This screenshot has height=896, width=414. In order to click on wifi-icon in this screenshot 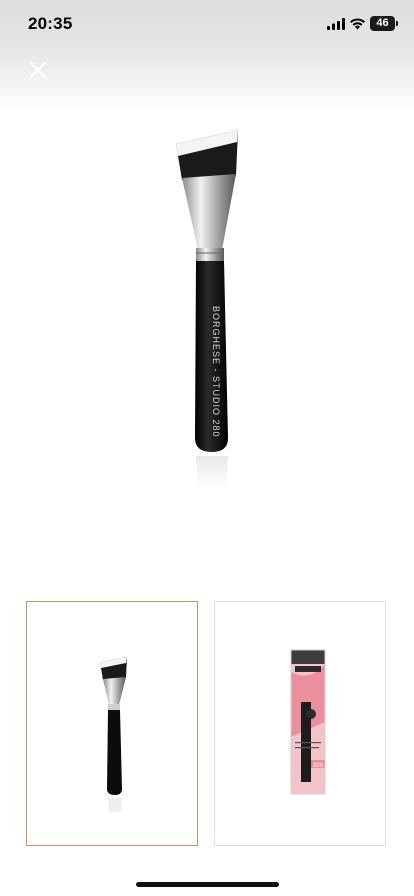, I will do `click(357, 24)`.